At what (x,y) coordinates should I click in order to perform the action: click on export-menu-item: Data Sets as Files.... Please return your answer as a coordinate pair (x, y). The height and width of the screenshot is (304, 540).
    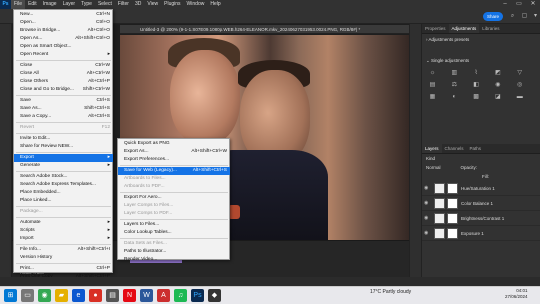
    Looking at the image, I should click on (174, 244).